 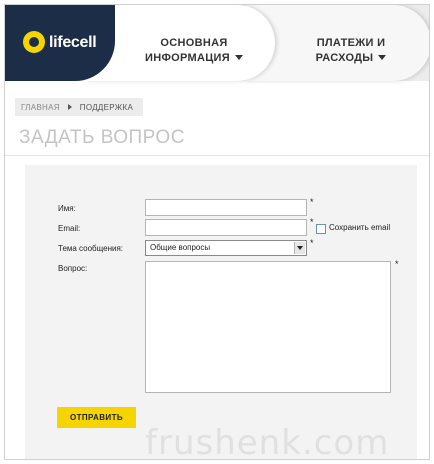 I want to click on topic-selected-value: Общие вопросы, so click(x=180, y=247).